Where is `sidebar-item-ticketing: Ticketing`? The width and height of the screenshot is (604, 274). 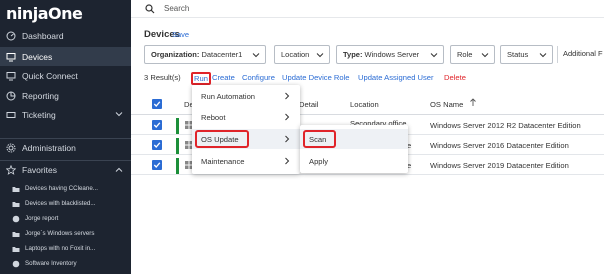
sidebar-item-ticketing: Ticketing is located at coordinates (65, 114).